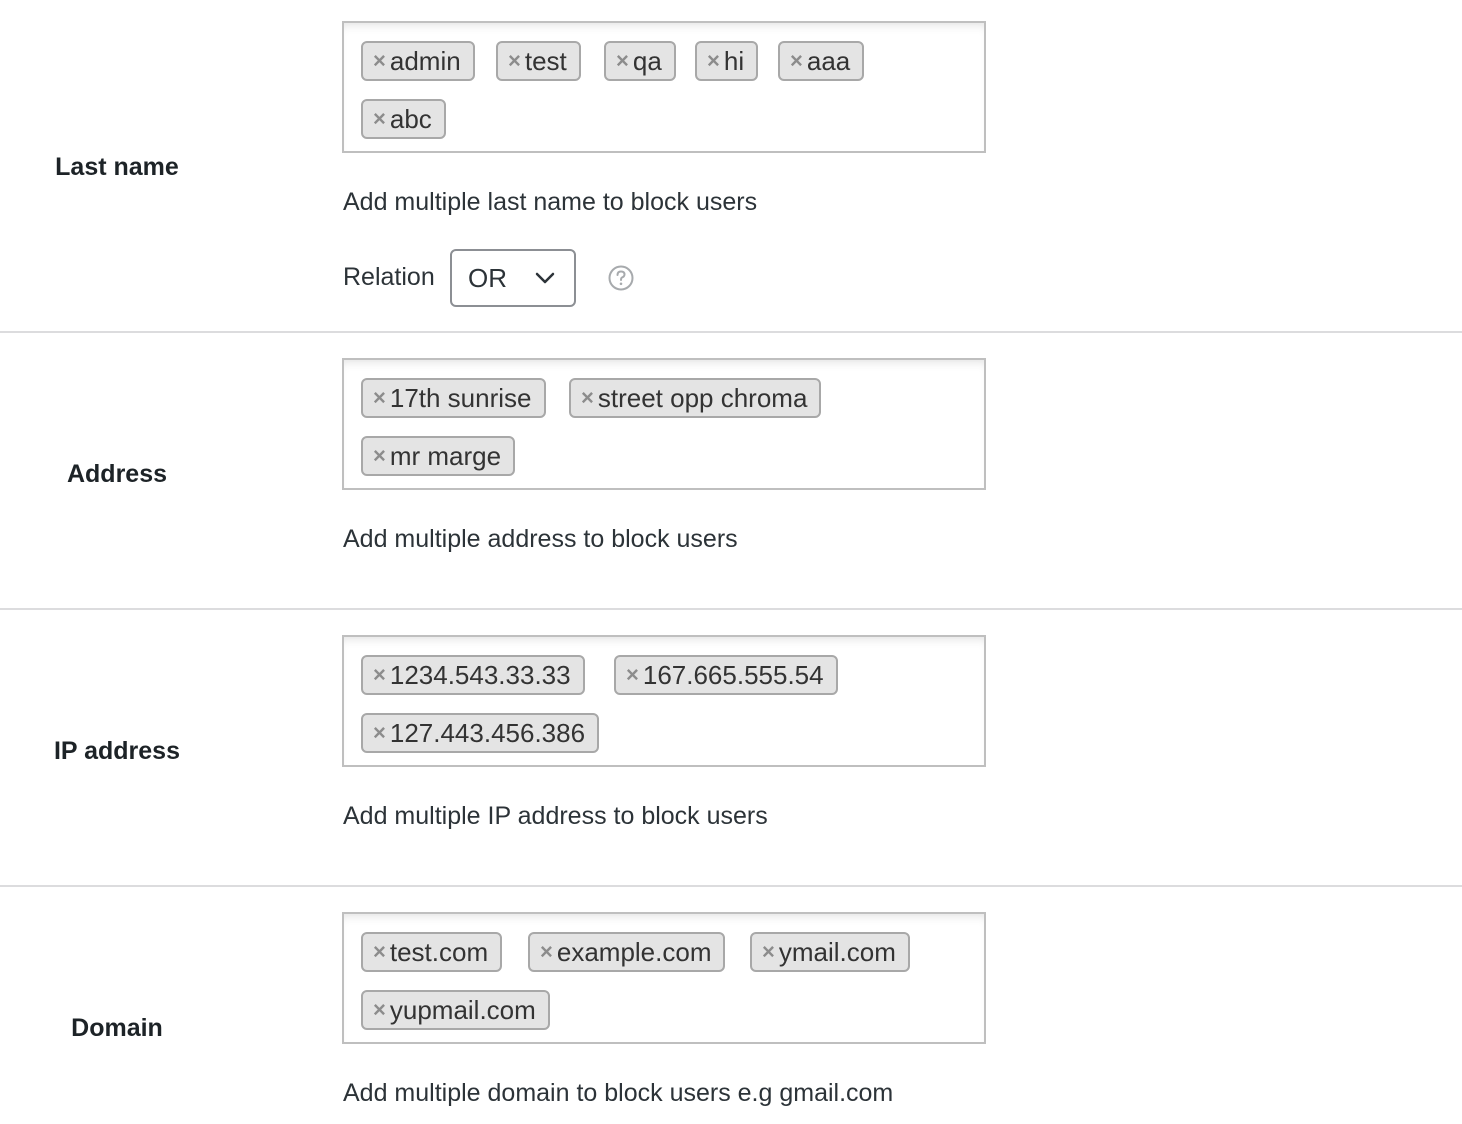  What do you see at coordinates (664, 87) in the screenshot?
I see `last-name-tag-input: × admin × test × qa × hi × aaa × abc` at bounding box center [664, 87].